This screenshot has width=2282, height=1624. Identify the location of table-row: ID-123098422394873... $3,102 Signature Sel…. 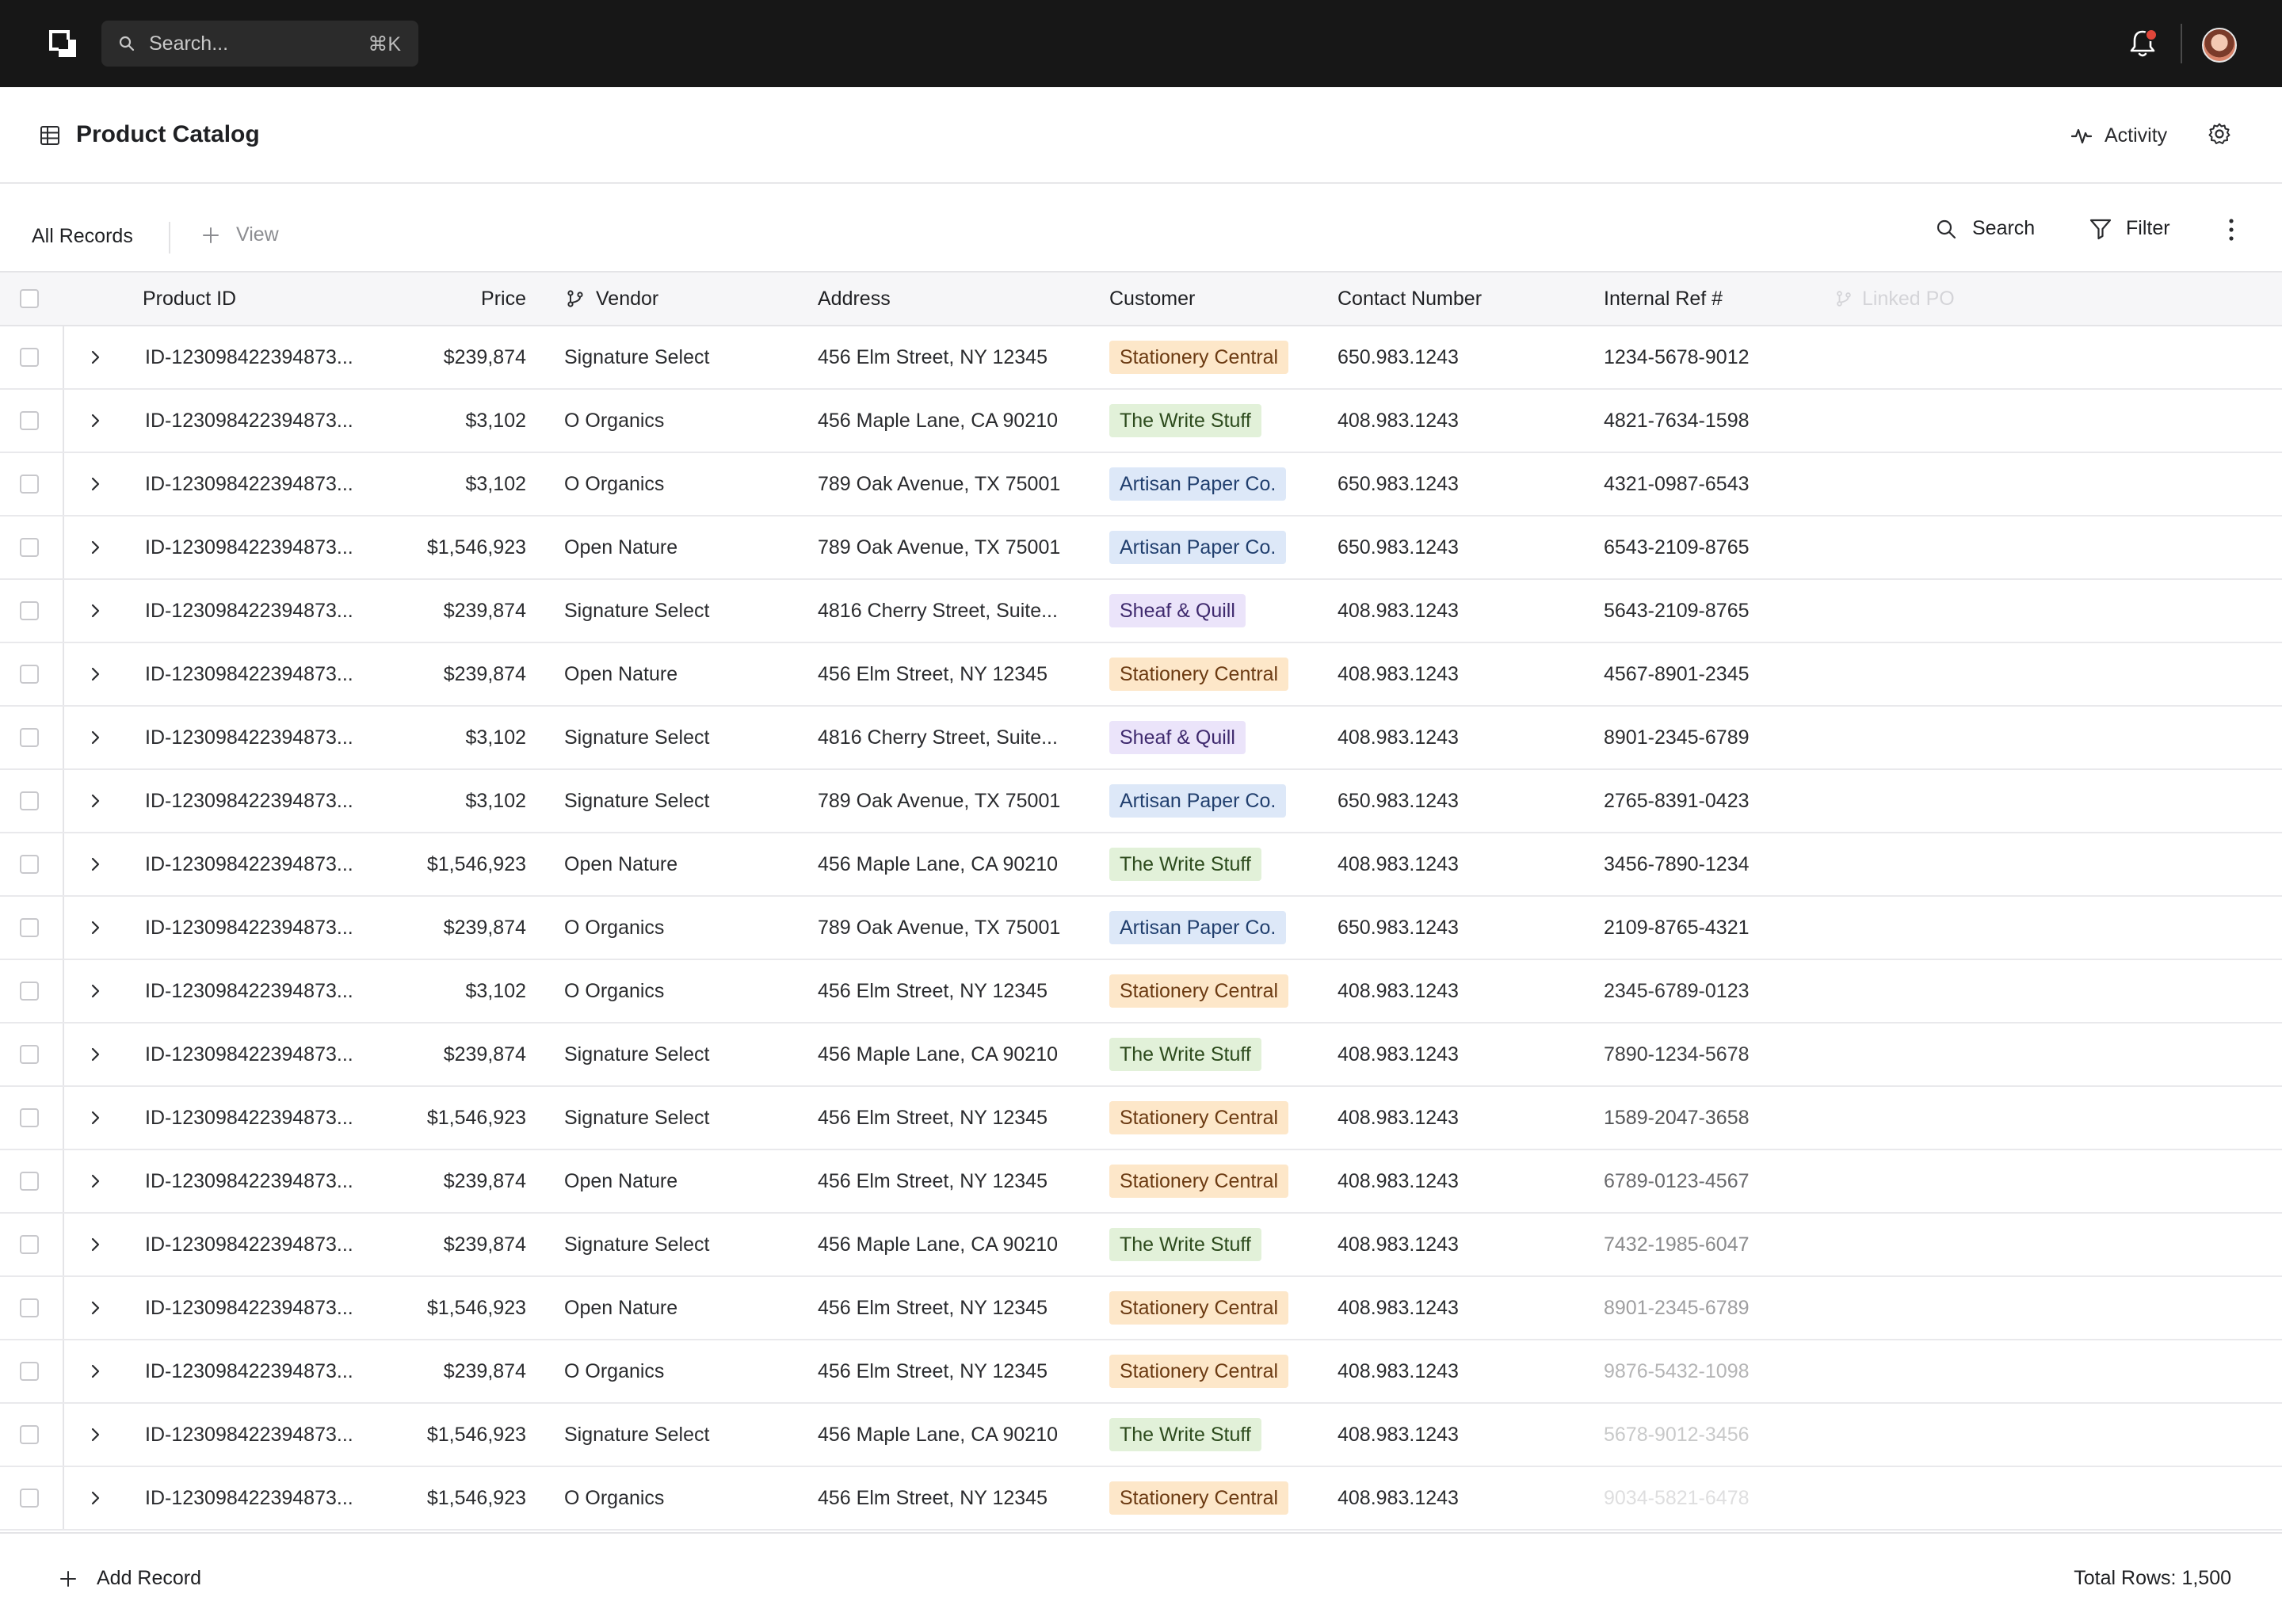
(1141, 739).